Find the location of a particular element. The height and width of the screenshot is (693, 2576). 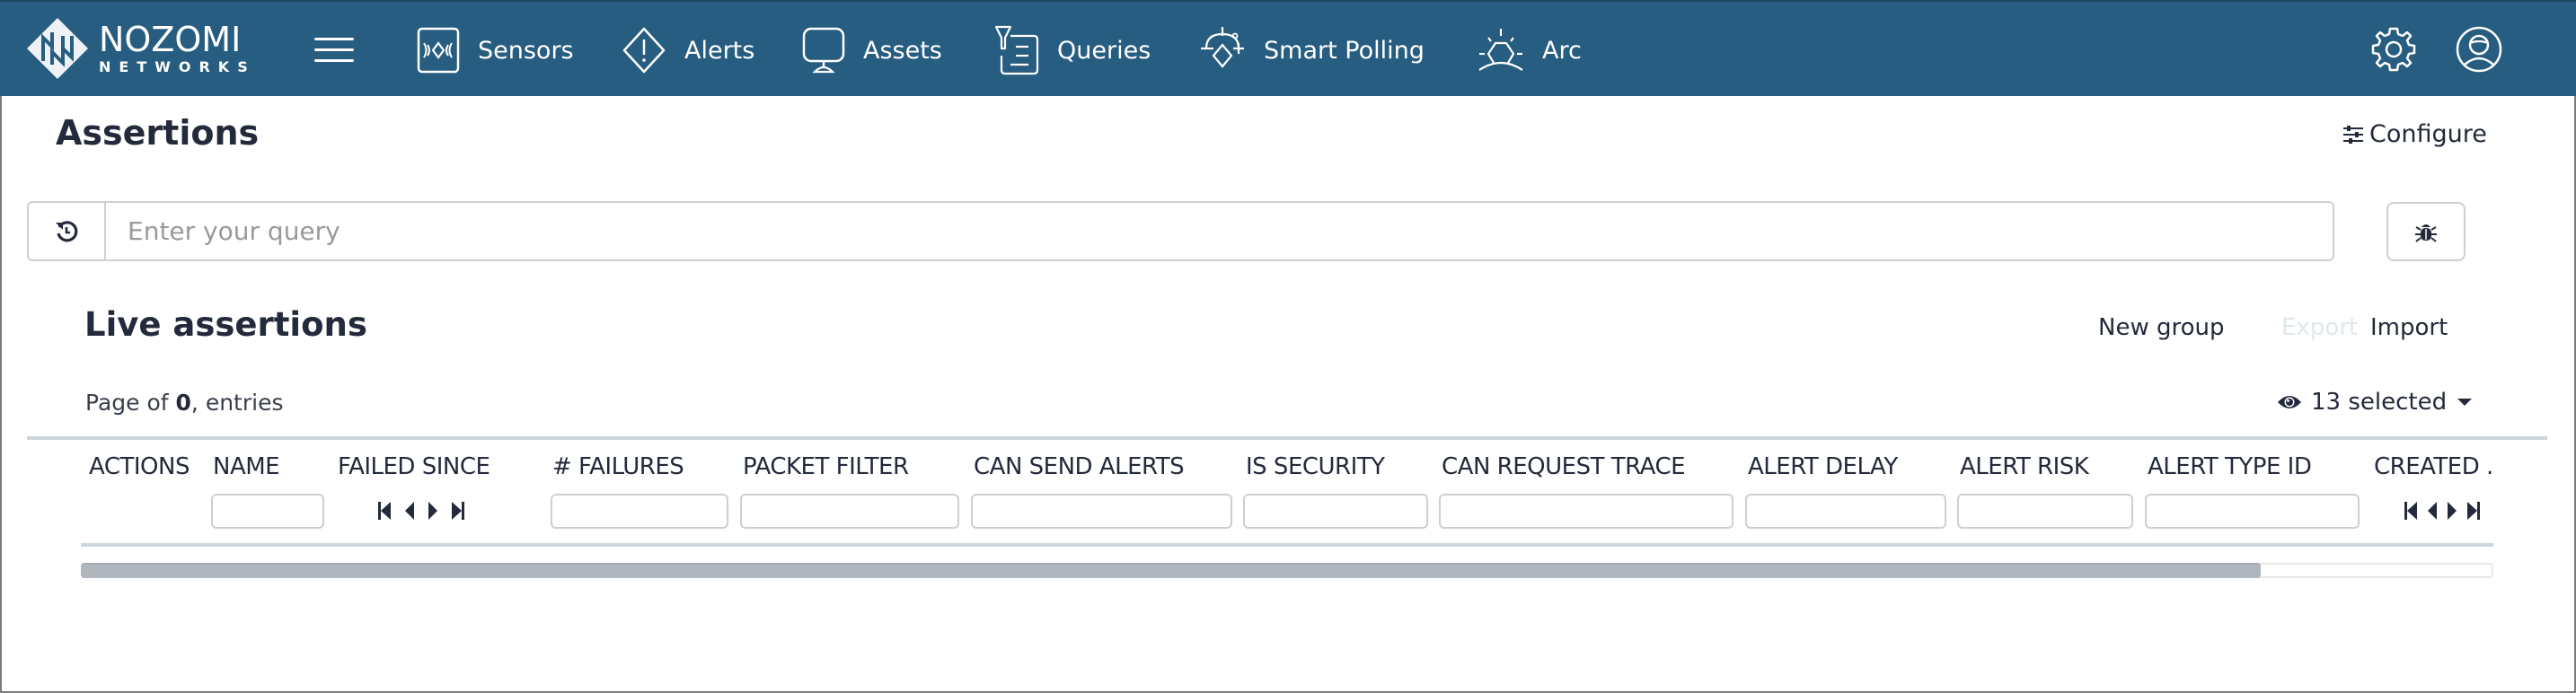

filter-packet-filter-input is located at coordinates (849, 511).